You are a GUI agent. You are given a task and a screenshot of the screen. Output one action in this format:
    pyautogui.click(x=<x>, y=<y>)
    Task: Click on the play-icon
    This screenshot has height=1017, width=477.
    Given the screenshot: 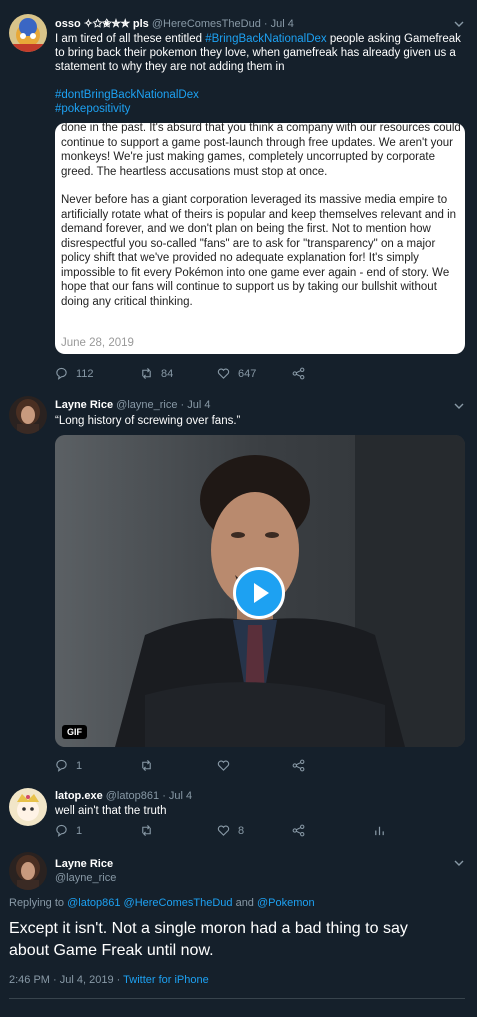 What is the action you would take?
    pyautogui.click(x=261, y=593)
    